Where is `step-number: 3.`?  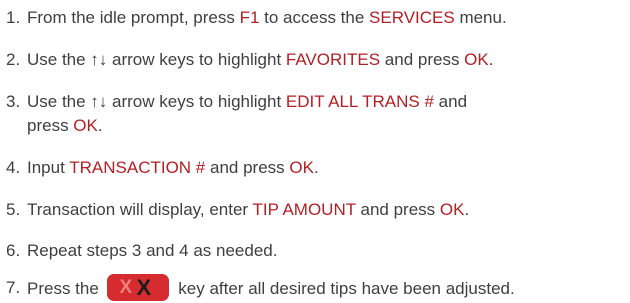
step-number: 3. is located at coordinates (13, 101).